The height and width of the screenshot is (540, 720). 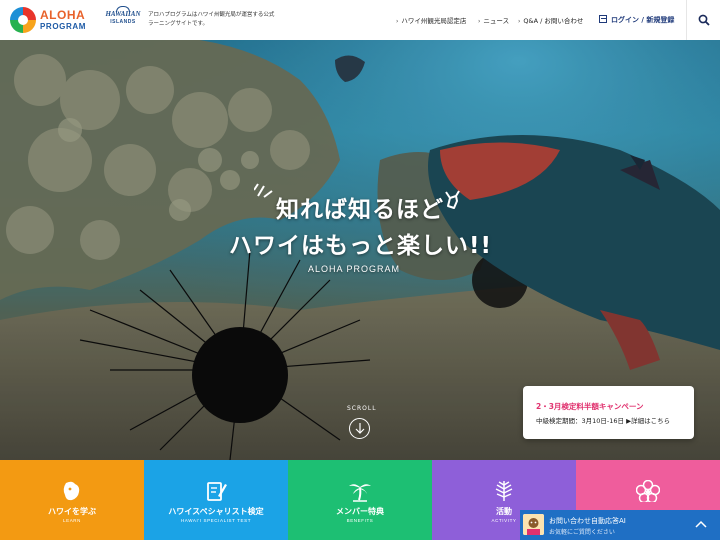 I want to click on search-button, so click(x=703, y=20).